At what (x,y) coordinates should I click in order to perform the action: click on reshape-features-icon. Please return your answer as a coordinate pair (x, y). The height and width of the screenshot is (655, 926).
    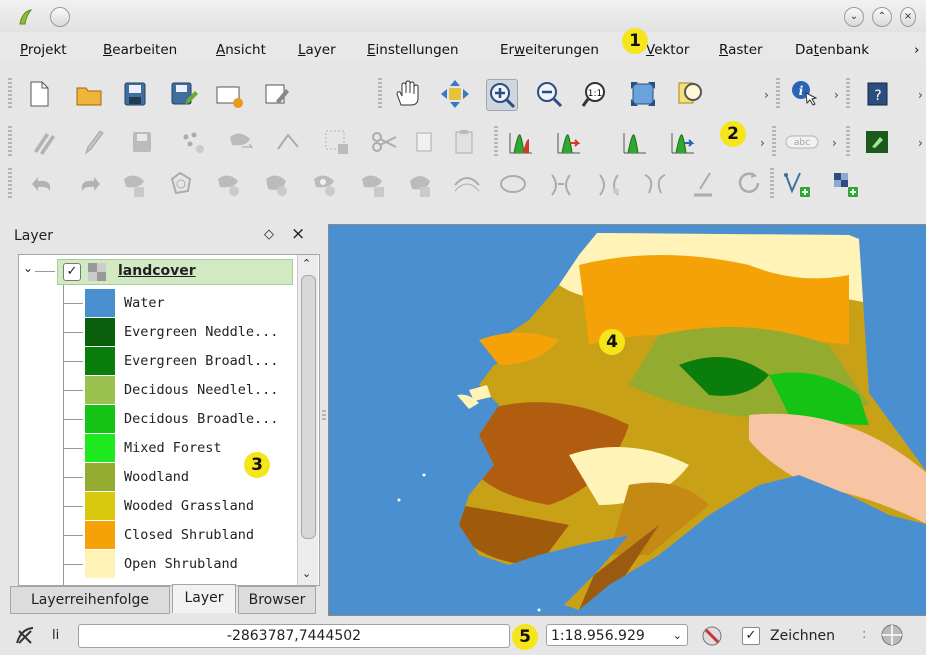
    Looking at the image, I should click on (421, 184).